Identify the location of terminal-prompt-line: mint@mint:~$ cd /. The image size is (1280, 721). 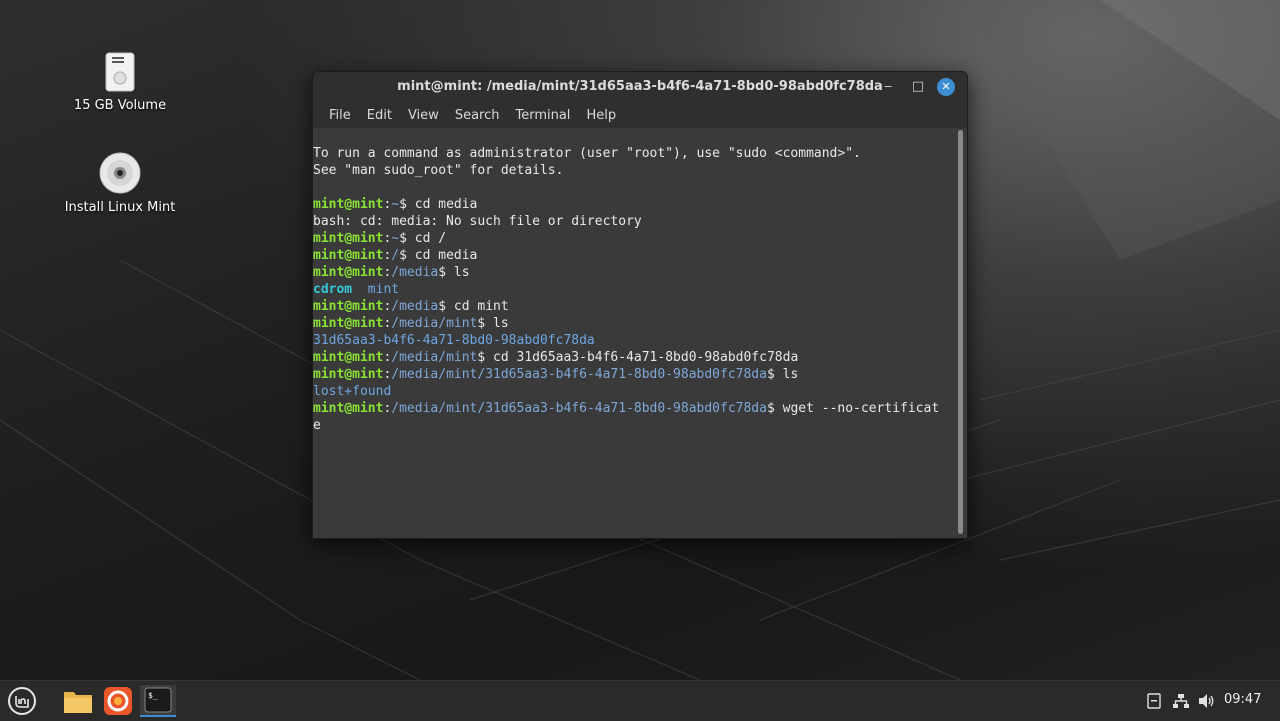
(380, 238).